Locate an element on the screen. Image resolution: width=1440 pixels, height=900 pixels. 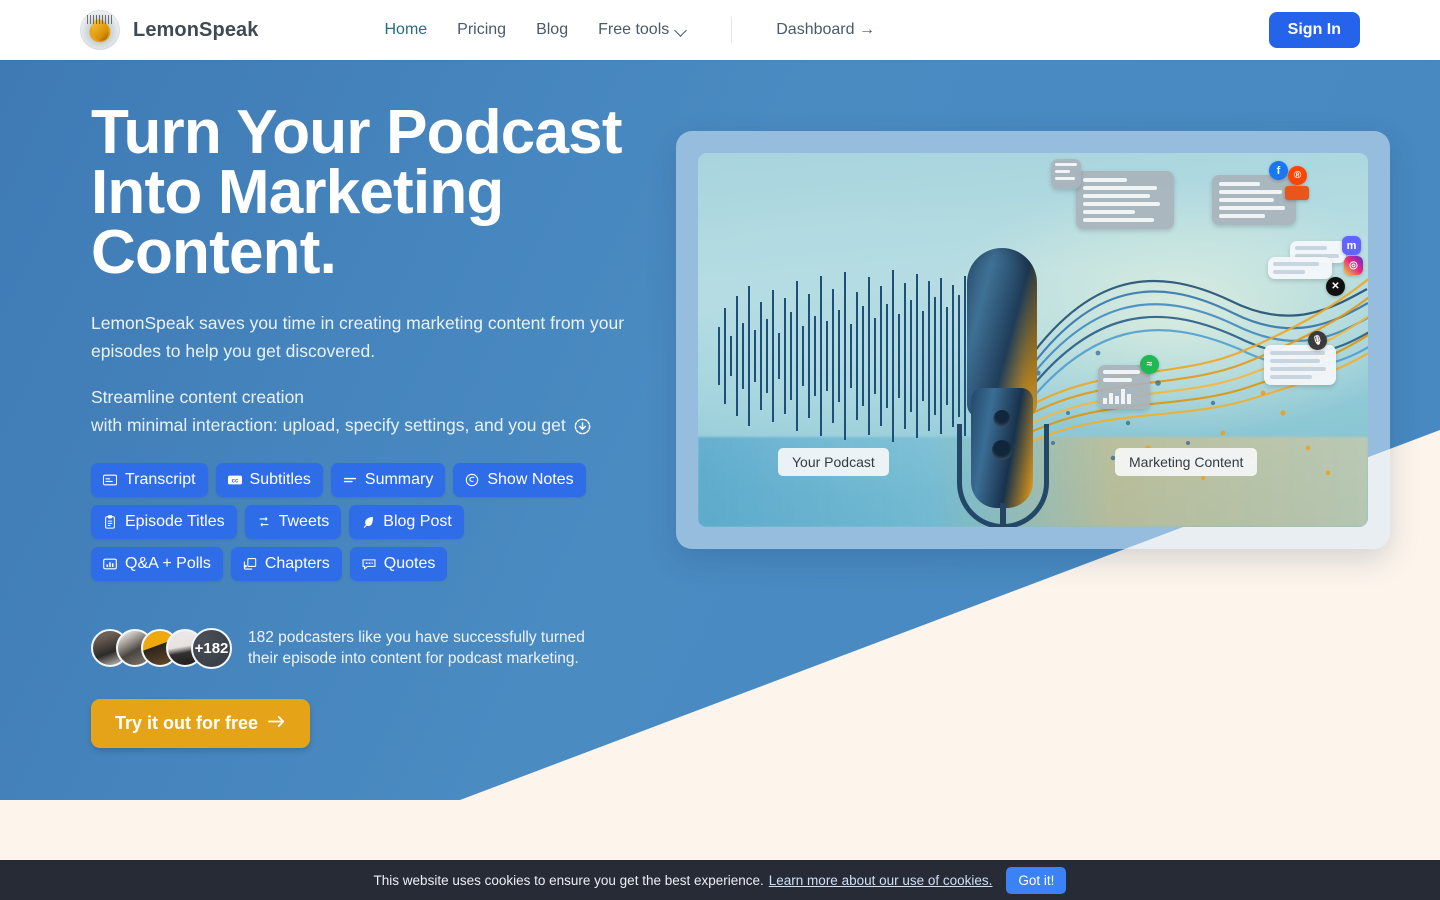
nav-item-free-tools-label: Free tools is located at coordinates (634, 29).